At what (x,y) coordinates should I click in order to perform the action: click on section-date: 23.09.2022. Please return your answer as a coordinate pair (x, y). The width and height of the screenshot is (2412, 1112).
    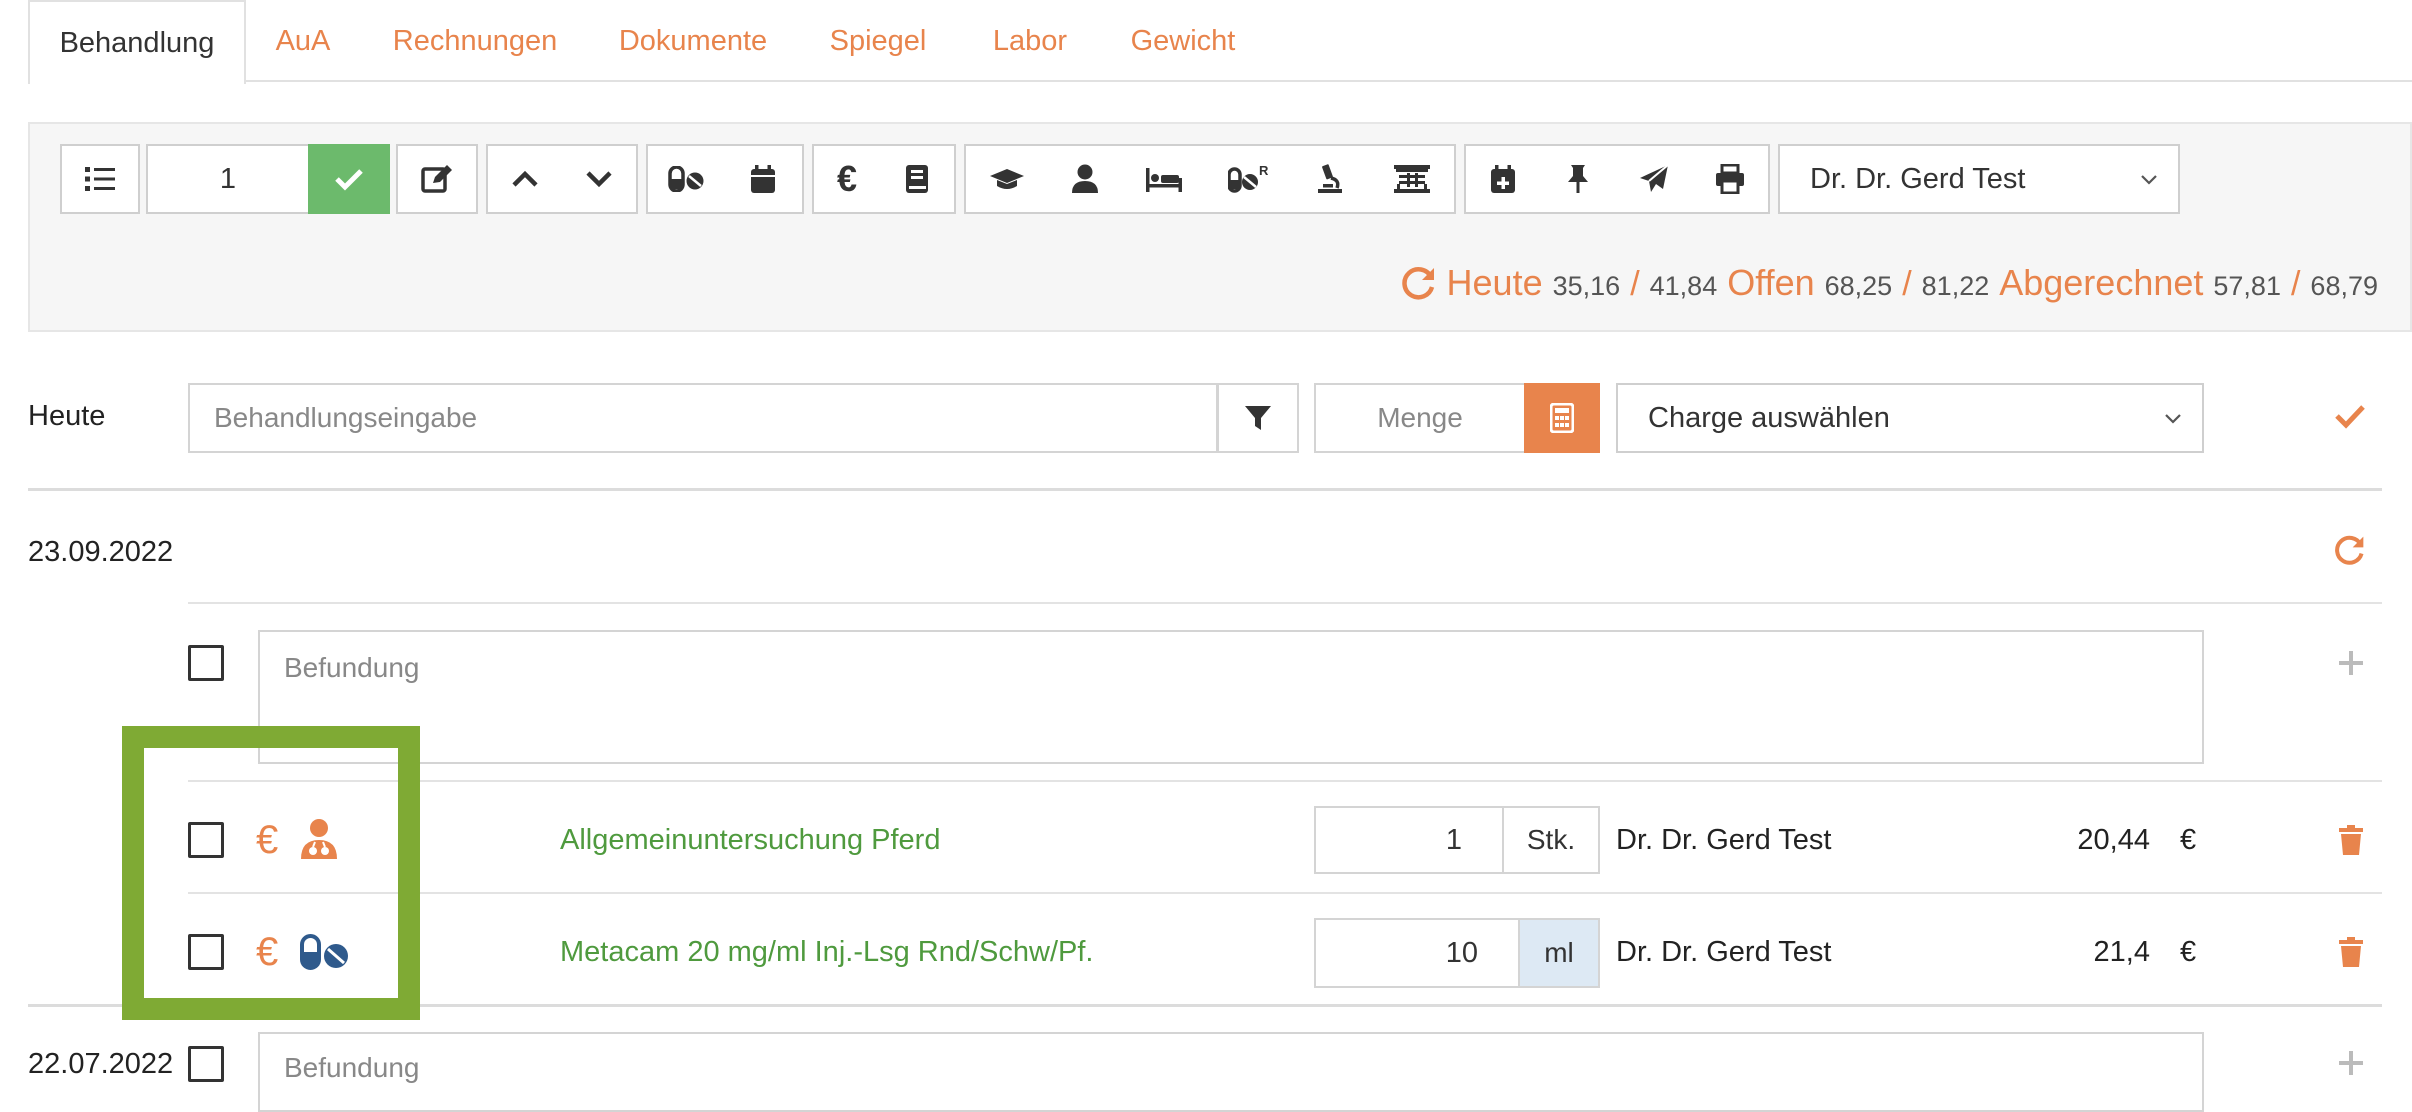
    Looking at the image, I should click on (101, 552).